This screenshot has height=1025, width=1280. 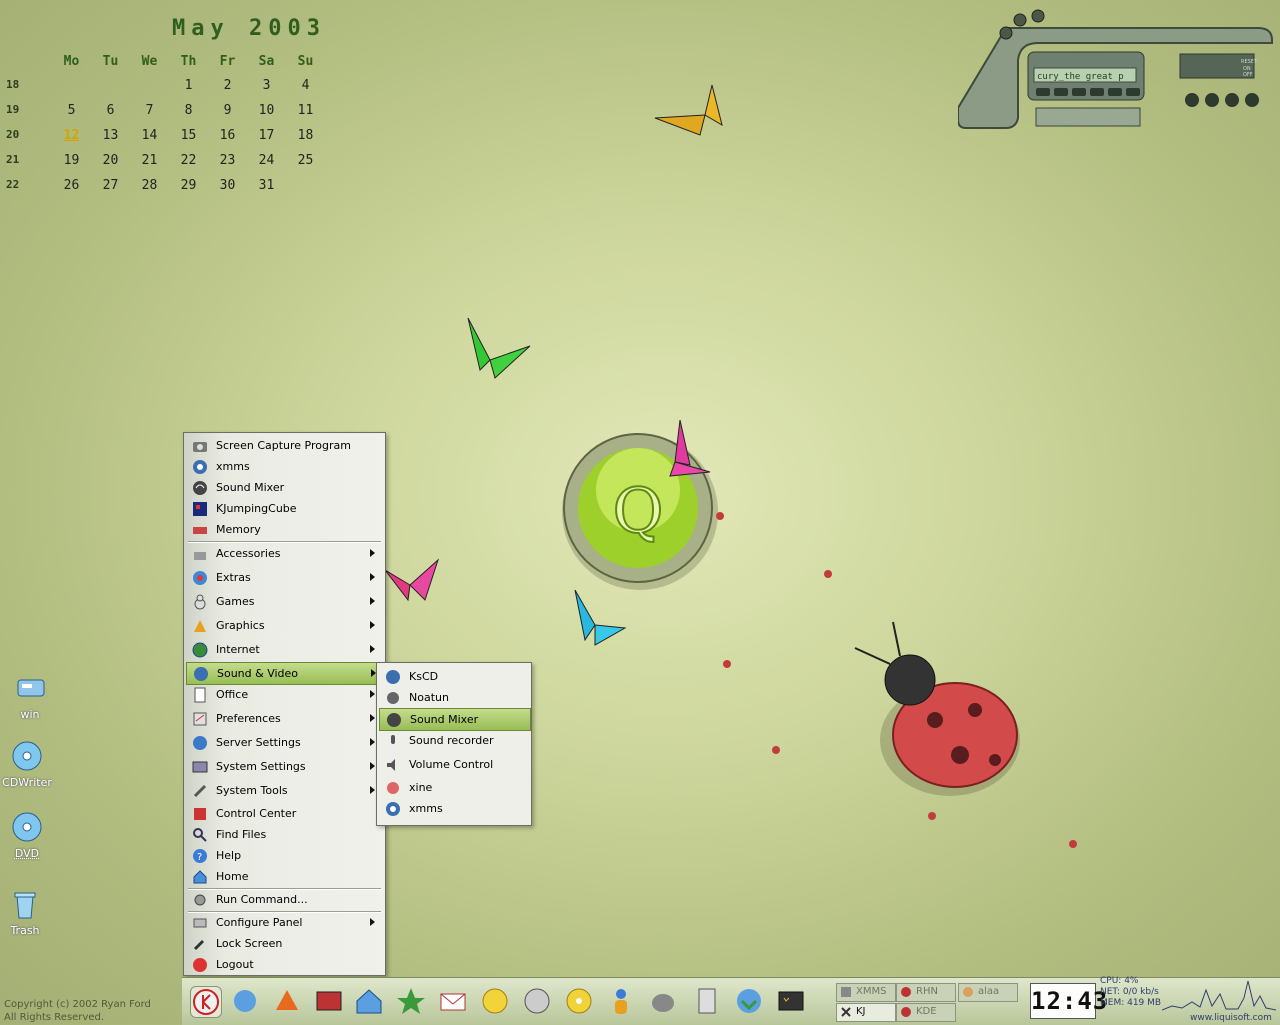 I want to click on submenu-item-sound-recorder: Sound recorder, so click(x=454, y=740).